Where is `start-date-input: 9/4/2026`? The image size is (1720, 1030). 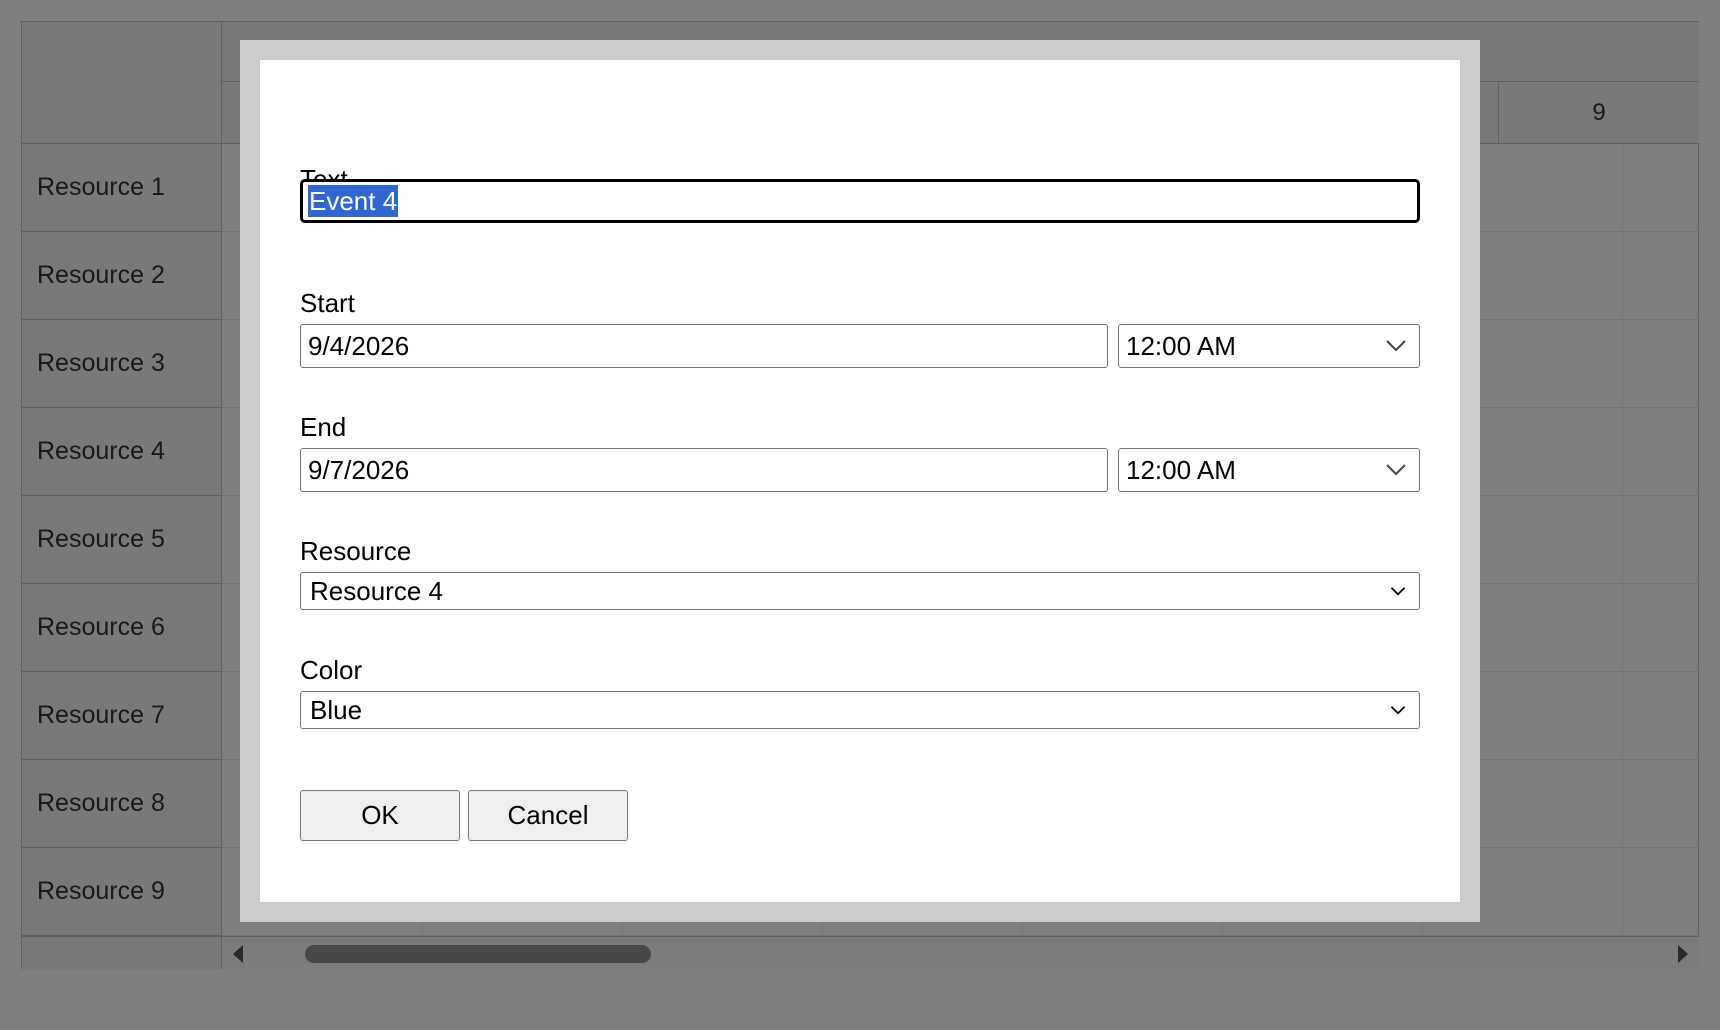
start-date-input: 9/4/2026 is located at coordinates (704, 346).